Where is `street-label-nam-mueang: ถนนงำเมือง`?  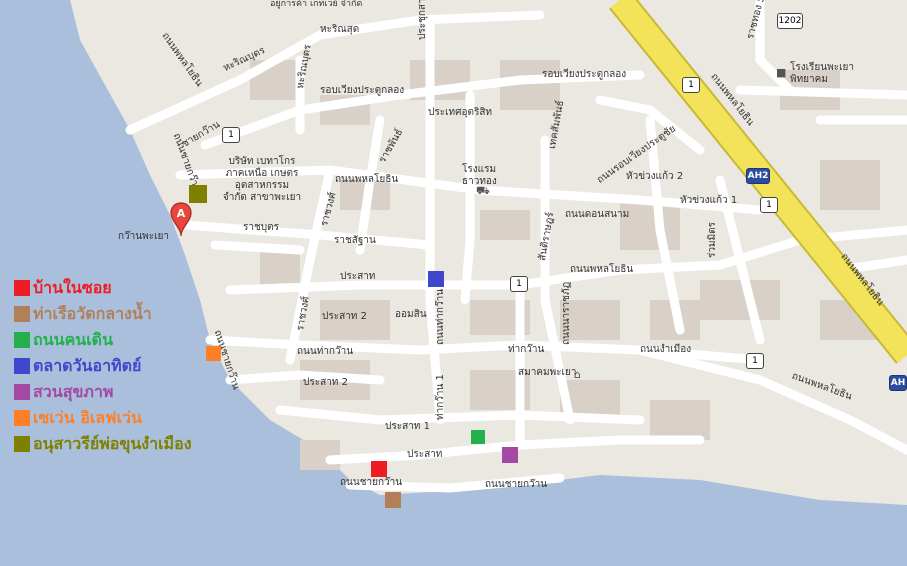
street-label-nam-mueang: ถนนงำเมือง is located at coordinates (666, 349).